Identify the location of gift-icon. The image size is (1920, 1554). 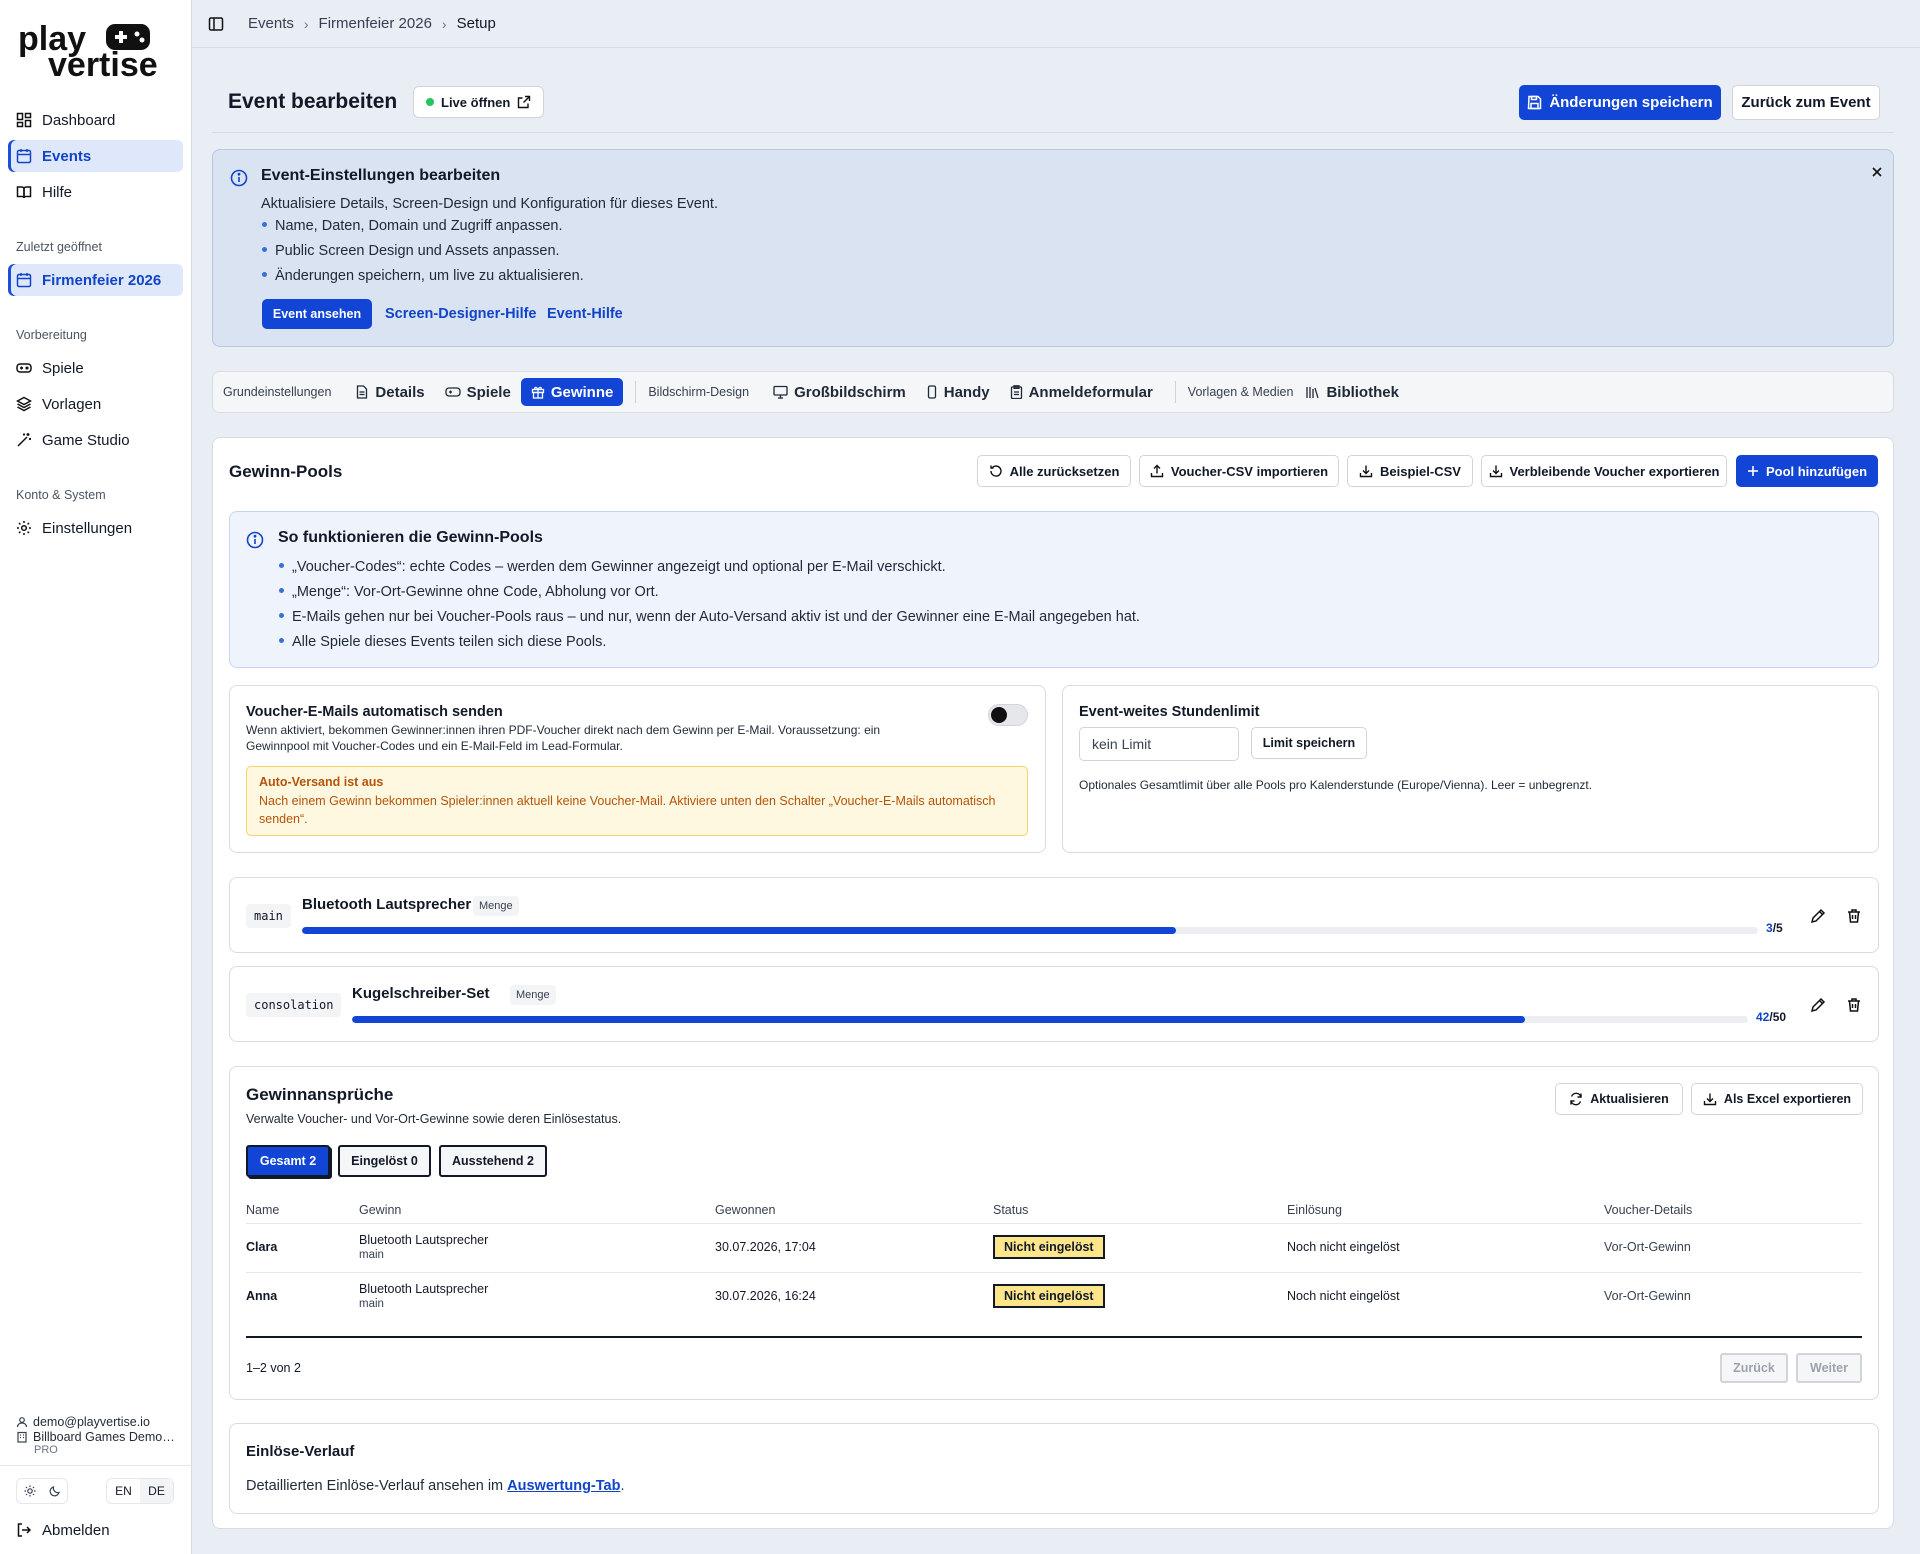
(538, 392).